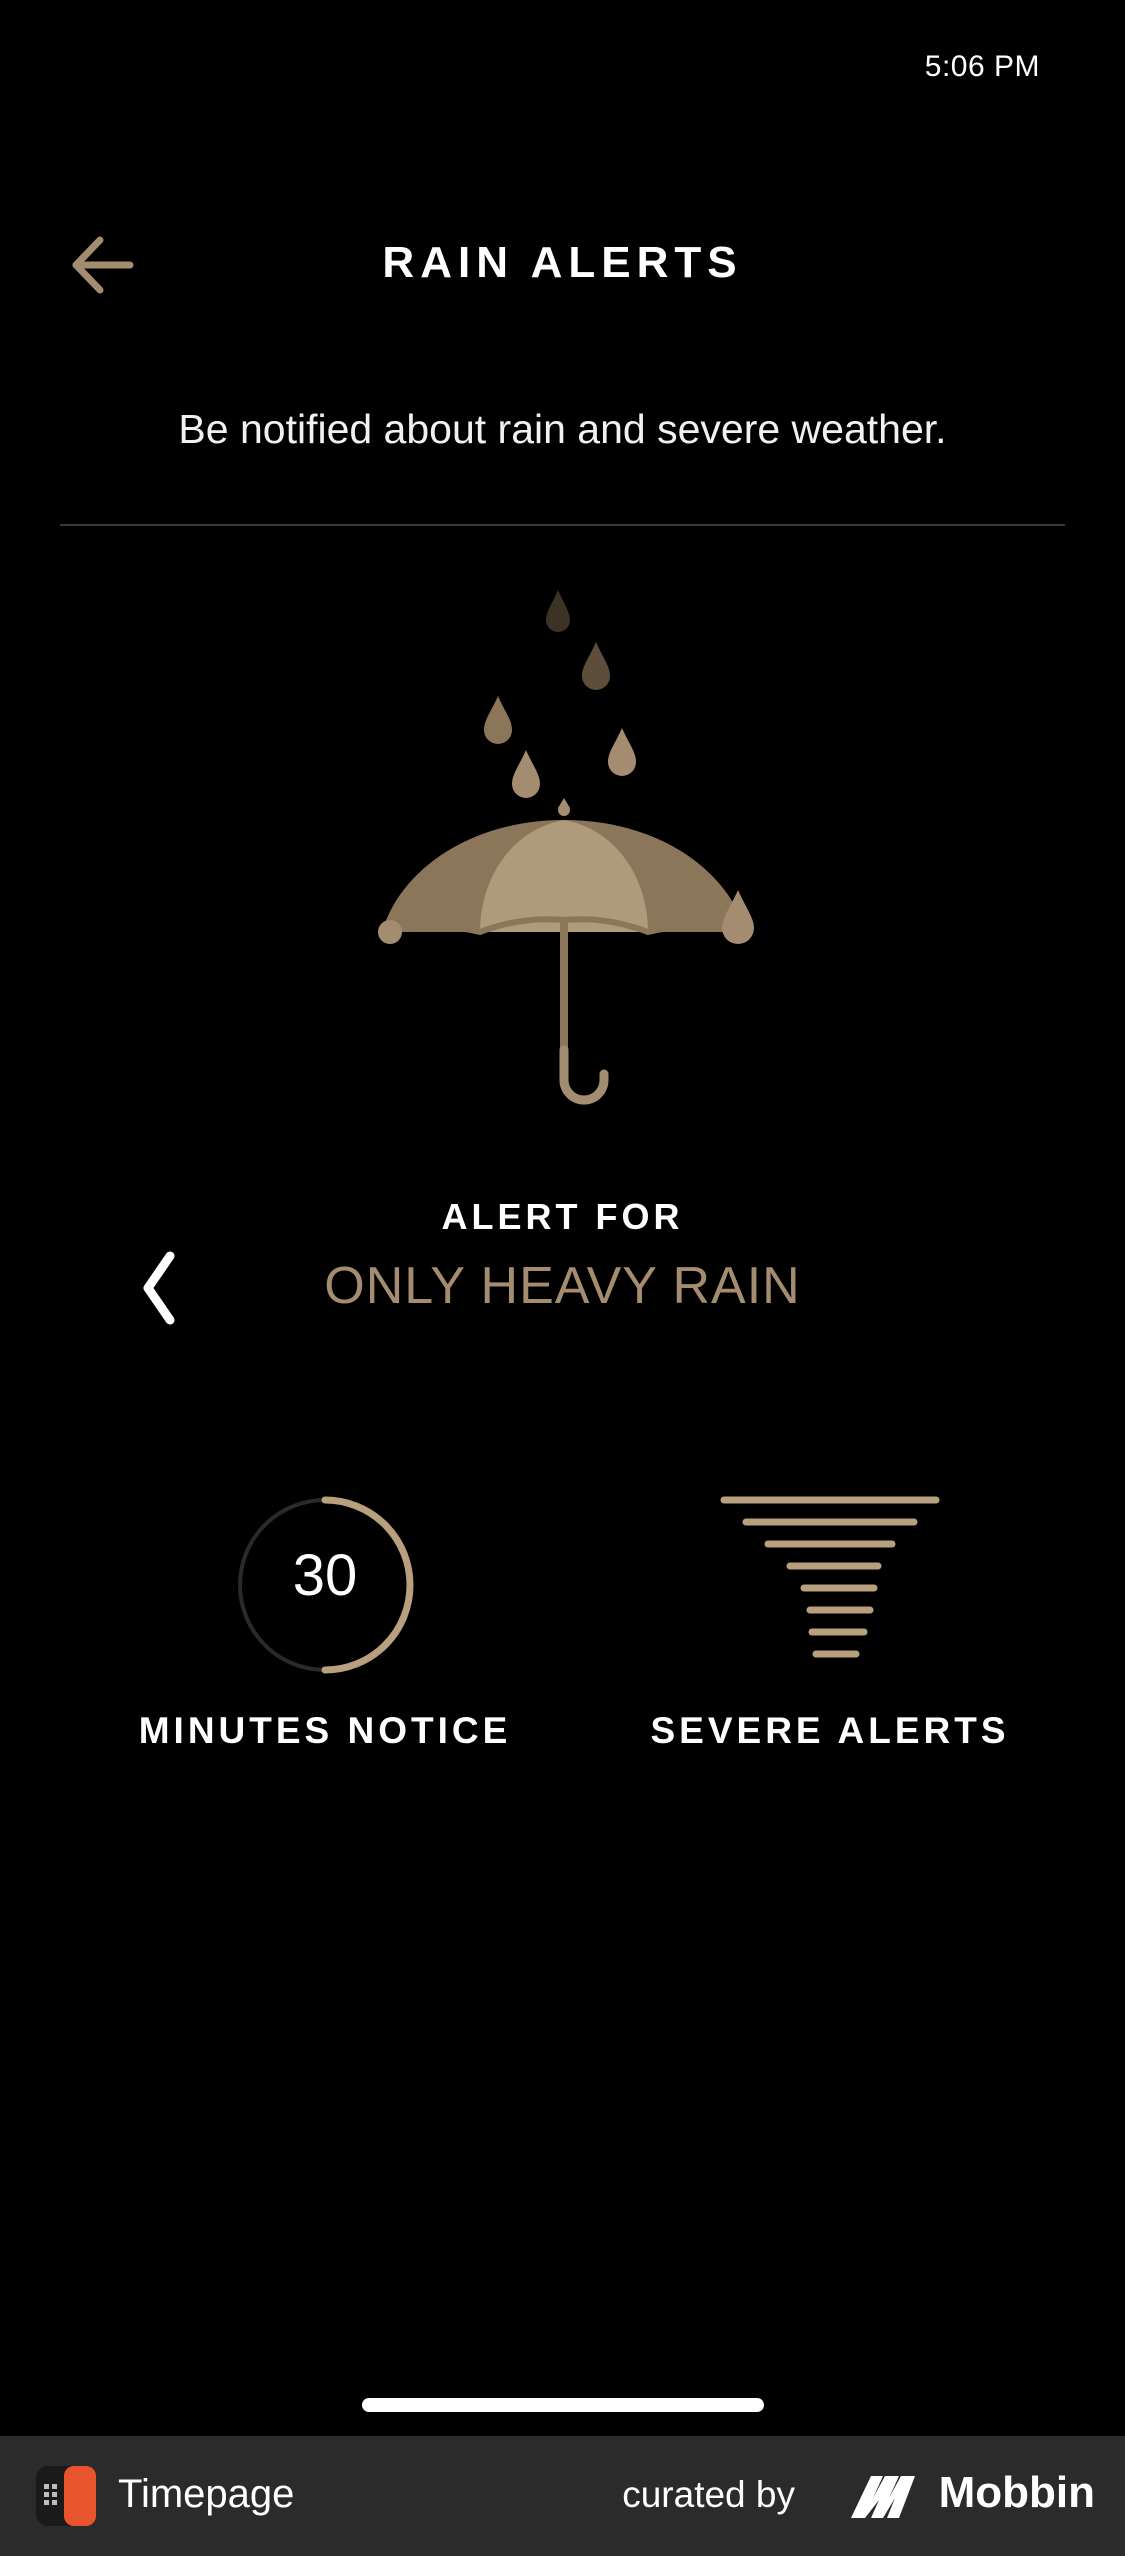 The image size is (1125, 2556). What do you see at coordinates (325, 1630) in the screenshot?
I see `minutes-notice-control: 30 MINUTES NOTICE` at bounding box center [325, 1630].